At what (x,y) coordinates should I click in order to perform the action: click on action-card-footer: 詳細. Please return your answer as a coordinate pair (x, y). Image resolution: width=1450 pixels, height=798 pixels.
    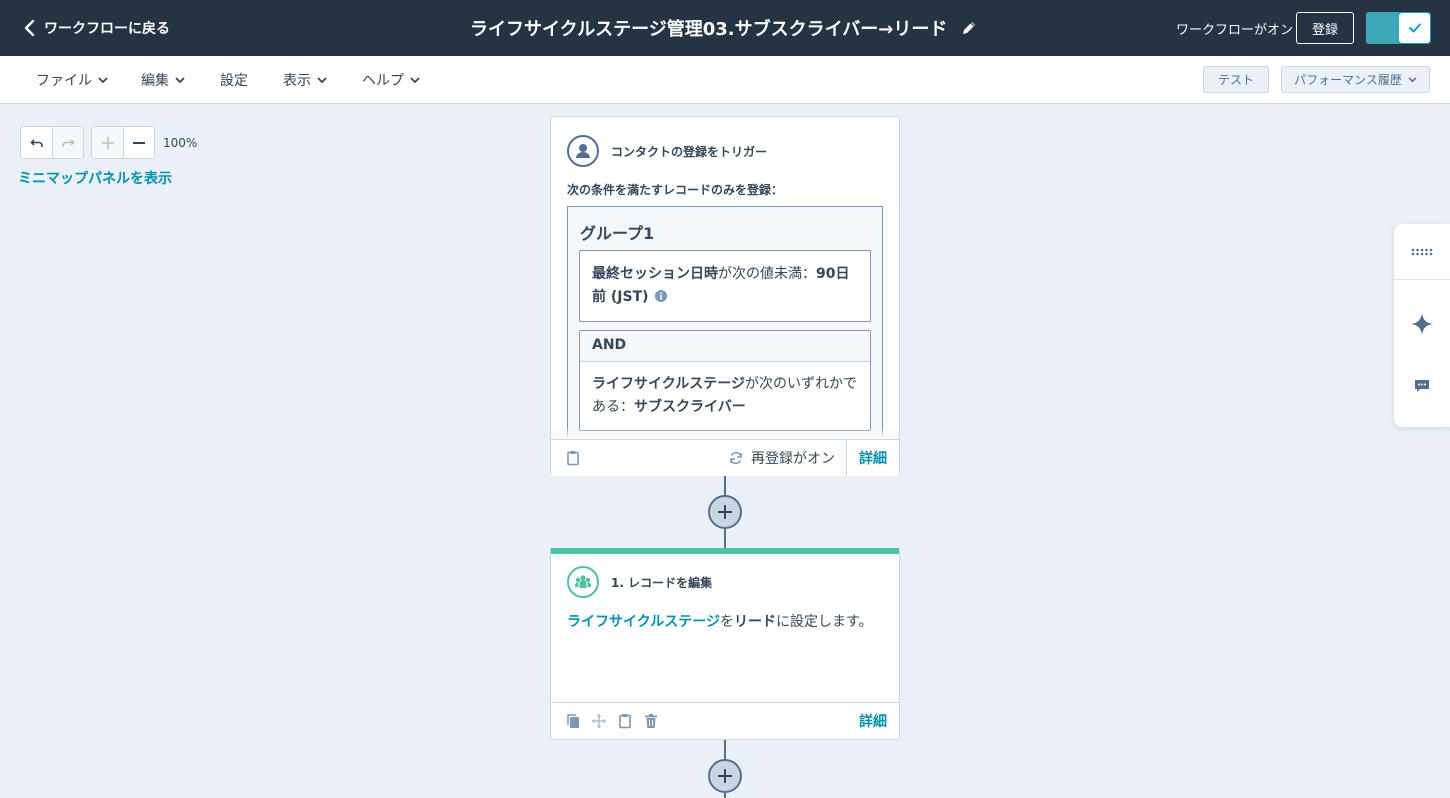
    Looking at the image, I should click on (725, 720).